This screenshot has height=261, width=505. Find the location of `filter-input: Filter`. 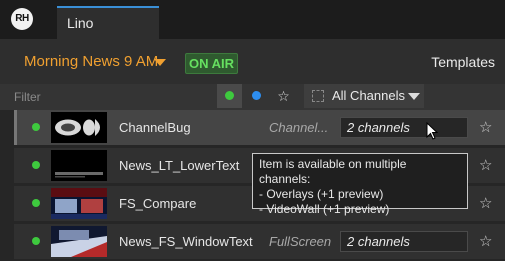

filter-input: Filter is located at coordinates (27, 97).